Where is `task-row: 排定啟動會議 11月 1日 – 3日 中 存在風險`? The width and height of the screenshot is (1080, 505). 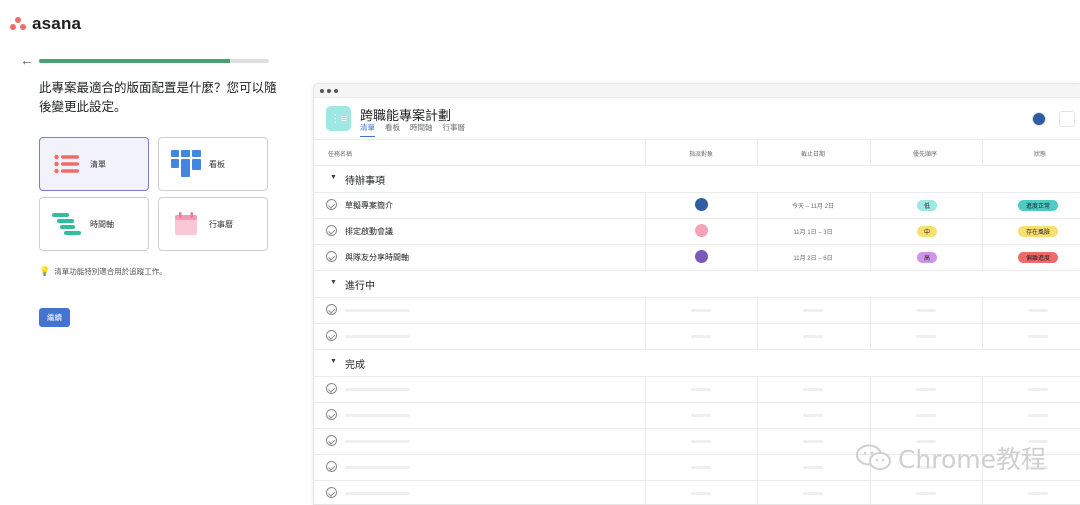 task-row: 排定啟動會議 11月 1日 – 3日 中 存在風險 is located at coordinates (697, 232).